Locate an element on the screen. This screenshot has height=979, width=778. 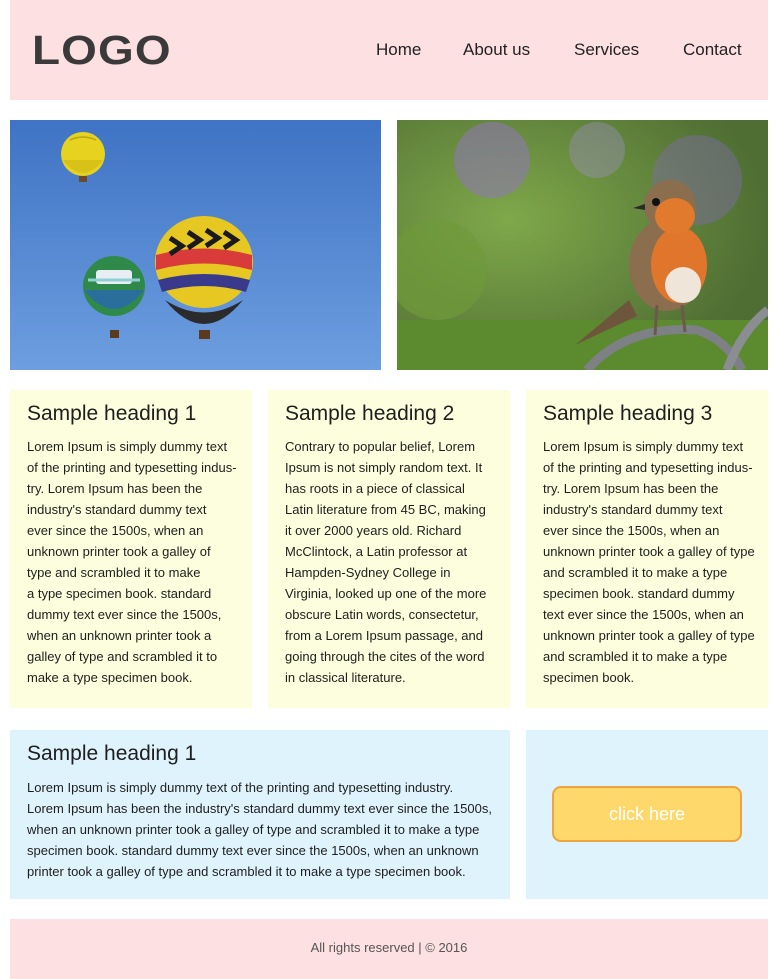
balloons-image is located at coordinates (195, 245).